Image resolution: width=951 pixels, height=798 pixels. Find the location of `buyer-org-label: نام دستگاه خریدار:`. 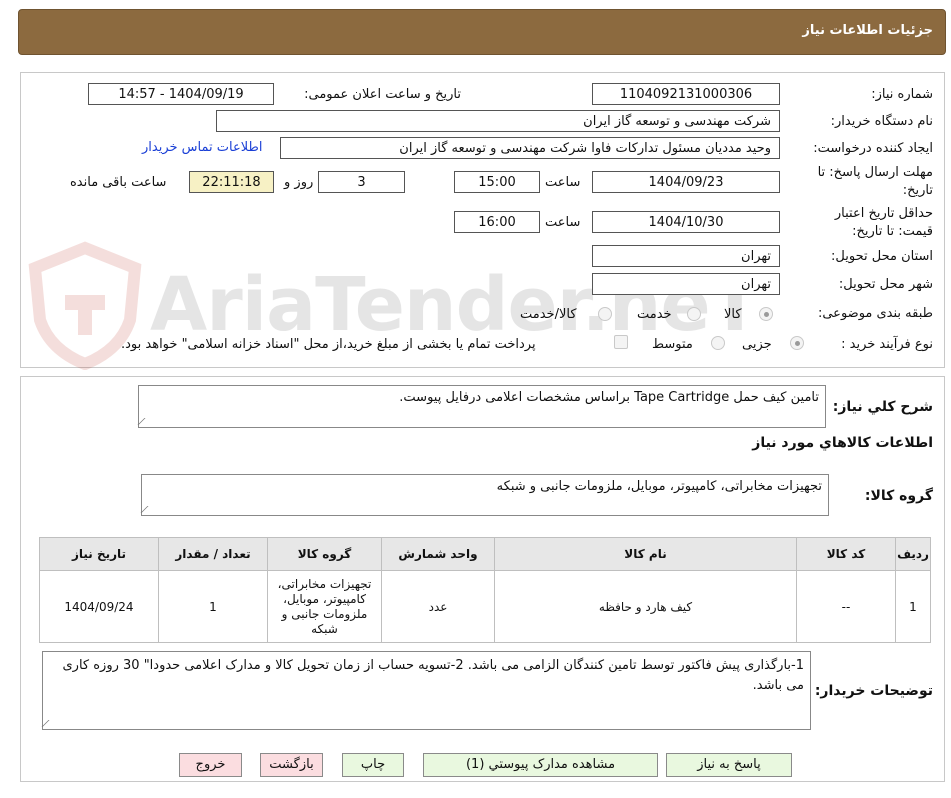

buyer-org-label: نام دستگاه خریدار: is located at coordinates (881, 121).